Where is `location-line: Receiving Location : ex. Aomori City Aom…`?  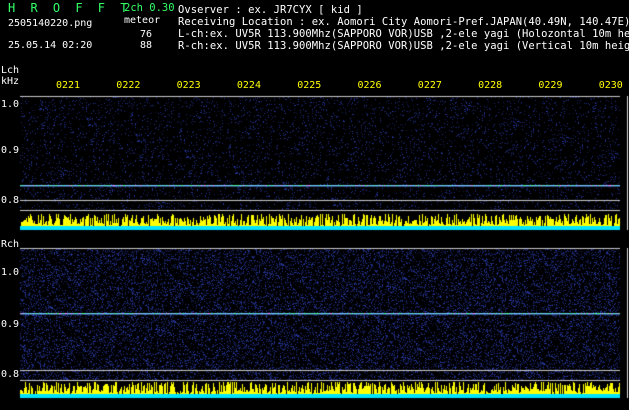
location-line: Receiving Location : ex. Aomori City Aom… is located at coordinates (403, 22).